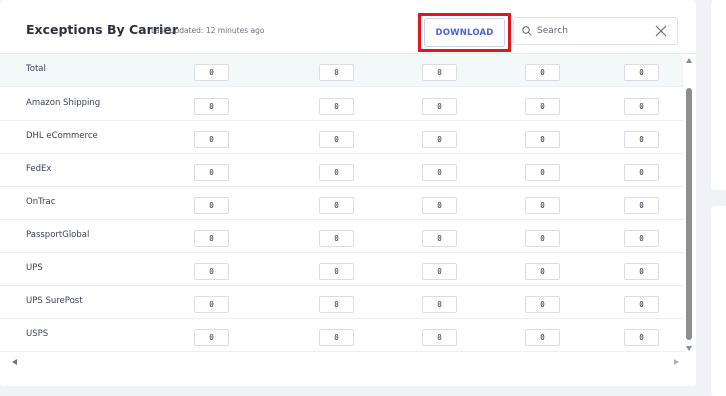 The width and height of the screenshot is (726, 396). Describe the element at coordinates (592, 31) in the screenshot. I see `search-input` at that location.